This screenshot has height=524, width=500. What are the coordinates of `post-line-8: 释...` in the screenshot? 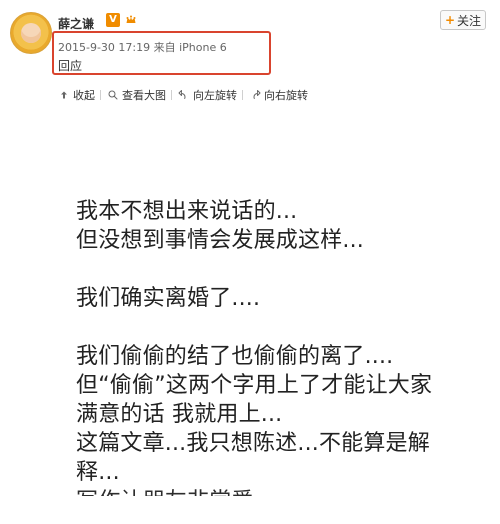 It's located at (98, 472).